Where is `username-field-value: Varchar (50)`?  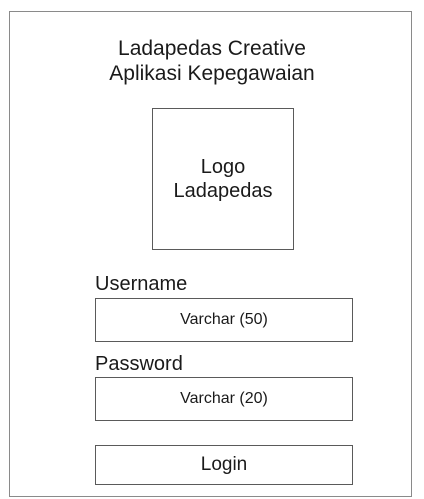
username-field-value: Varchar (50) is located at coordinates (224, 319).